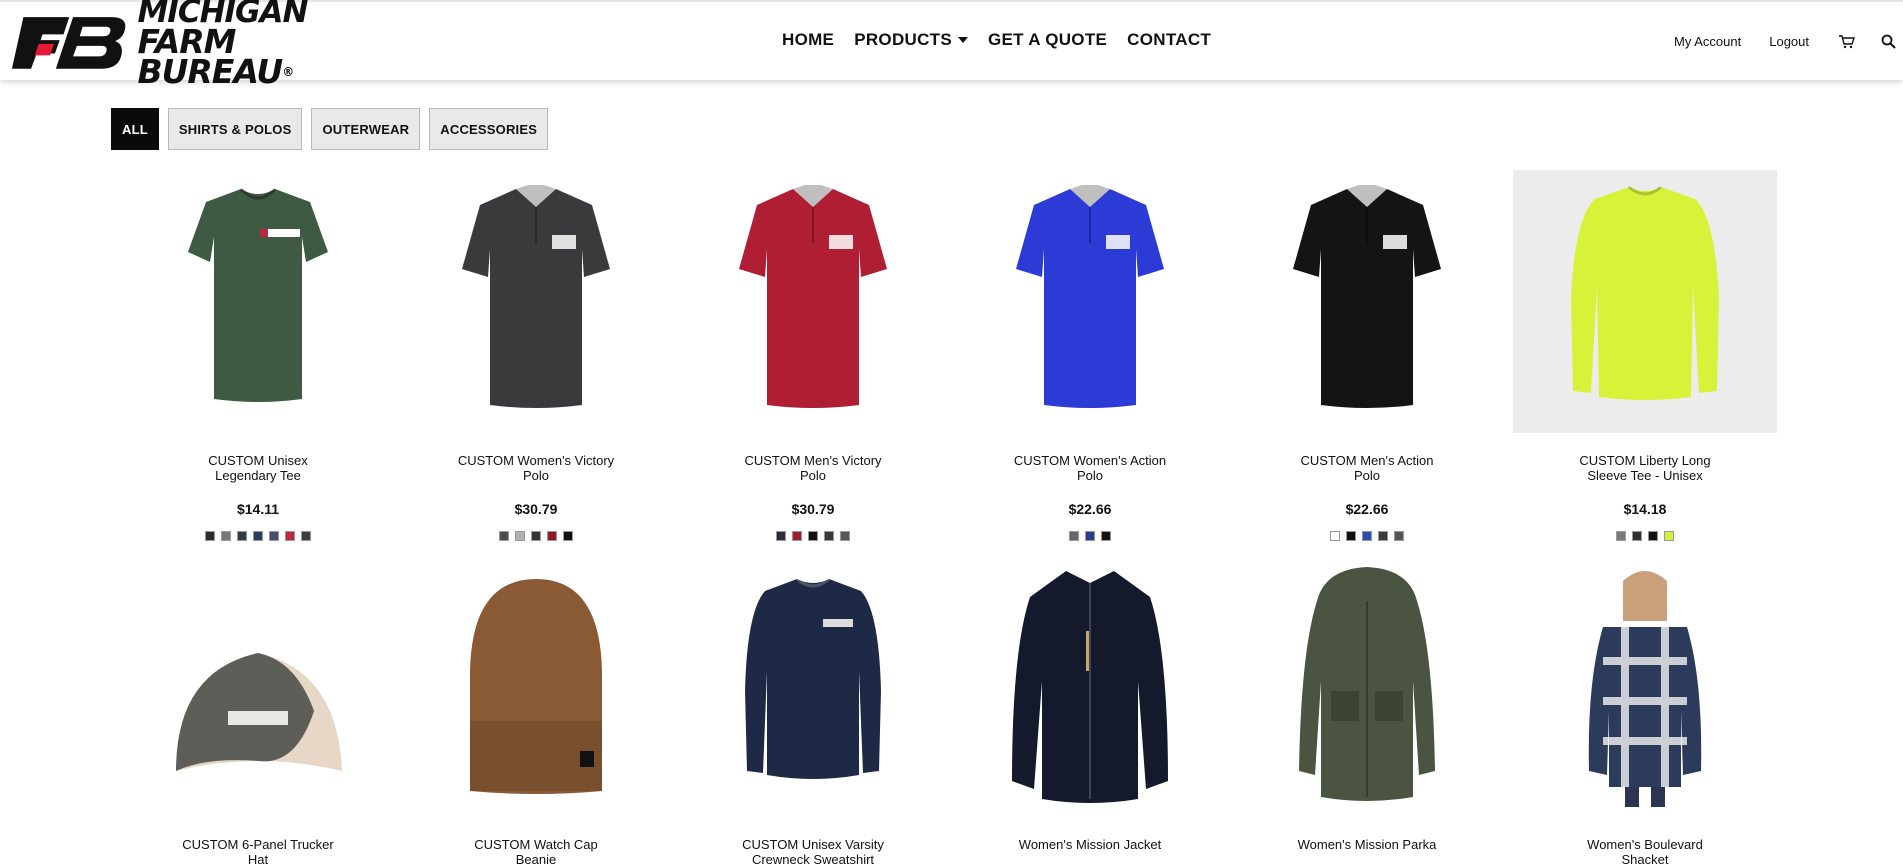 Image resolution: width=1903 pixels, height=867 pixels. I want to click on crewneck-image, so click(813, 678).